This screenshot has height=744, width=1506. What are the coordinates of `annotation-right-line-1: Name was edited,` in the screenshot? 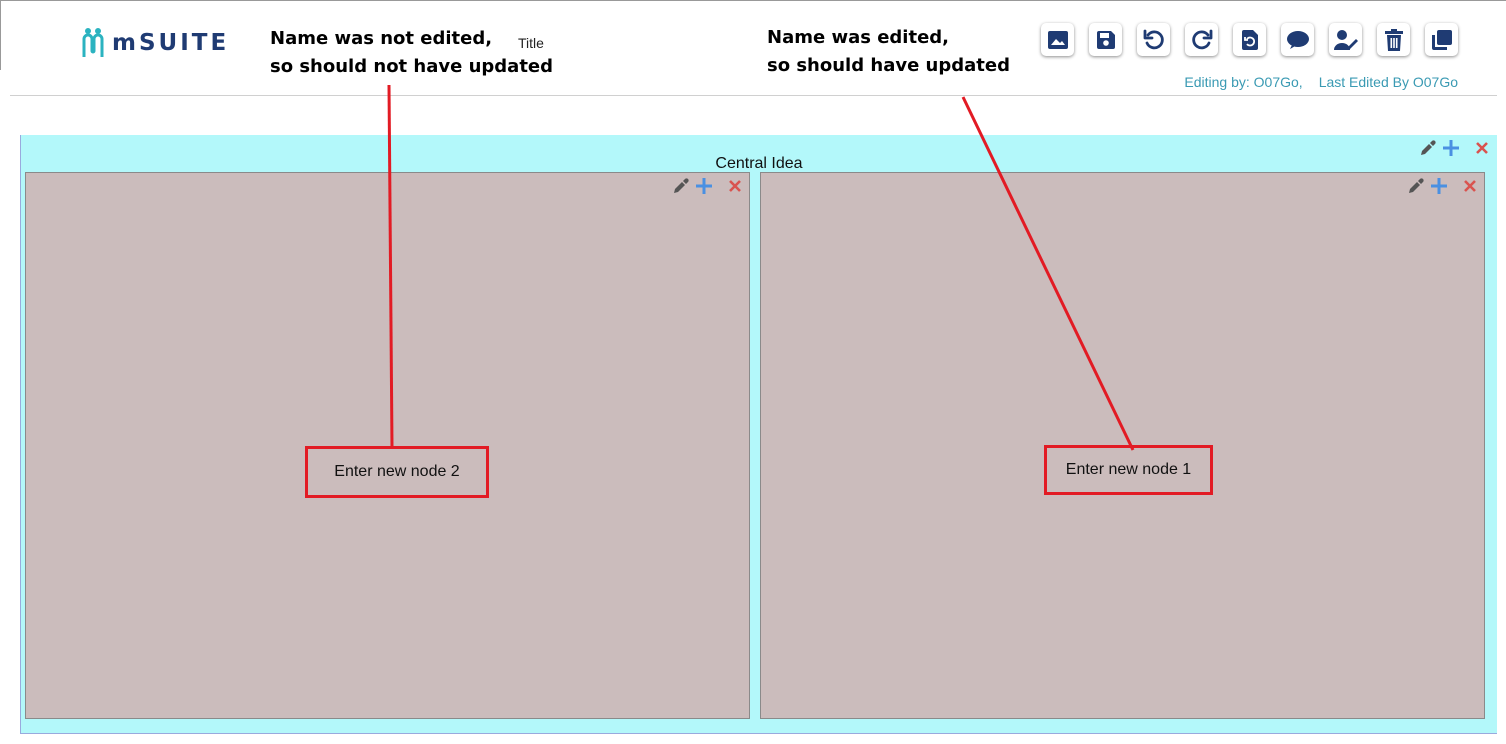 It's located at (858, 37).